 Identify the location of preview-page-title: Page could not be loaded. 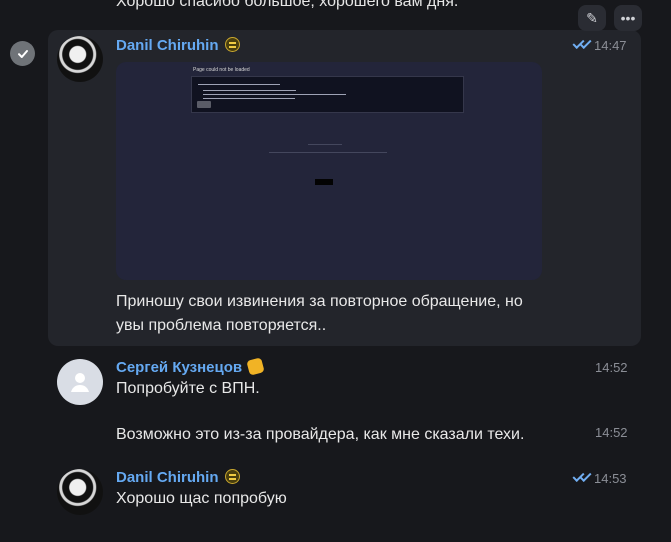
(221, 70).